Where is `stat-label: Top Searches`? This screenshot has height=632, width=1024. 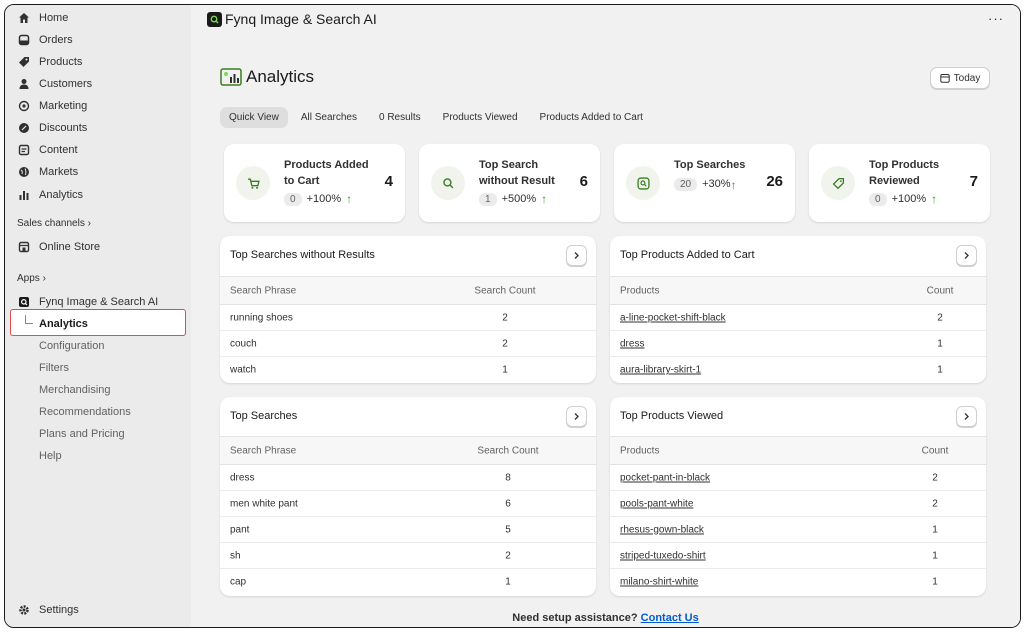
stat-label: Top Searches is located at coordinates (710, 165).